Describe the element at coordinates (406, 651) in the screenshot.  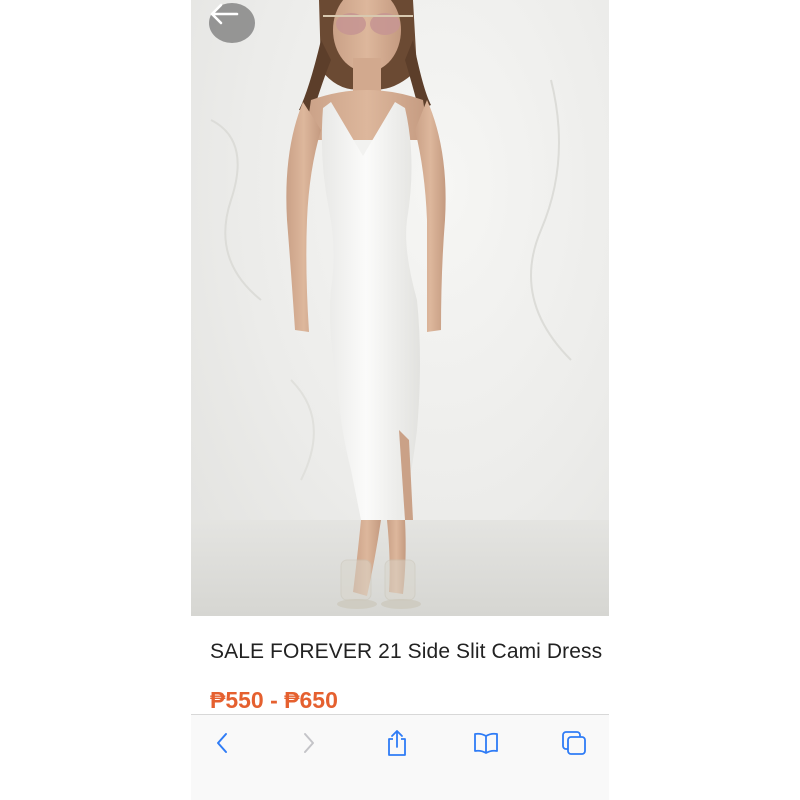
I see `product-title: SALE FOREVER 21 Side Slit Cami Dress` at that location.